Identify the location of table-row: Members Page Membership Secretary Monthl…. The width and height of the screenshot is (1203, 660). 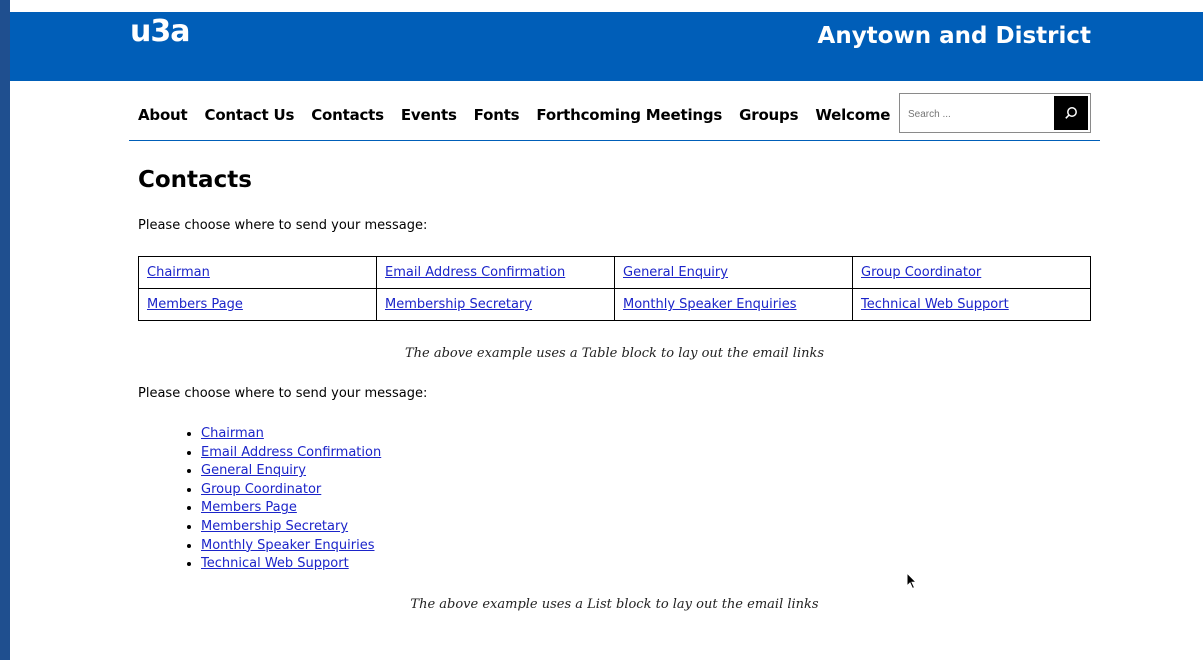
(614, 304).